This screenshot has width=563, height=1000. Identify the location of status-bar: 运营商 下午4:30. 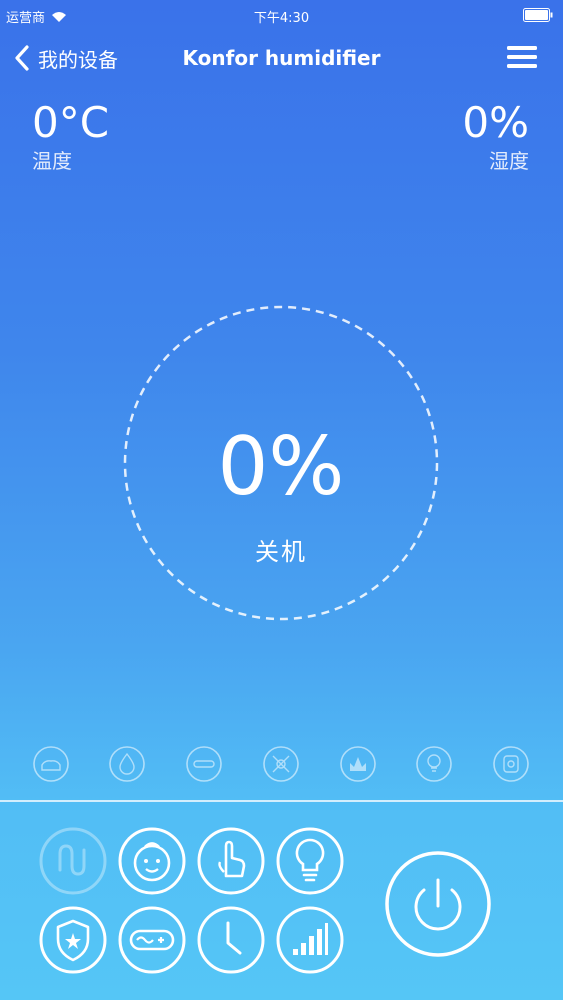
(281, 15).